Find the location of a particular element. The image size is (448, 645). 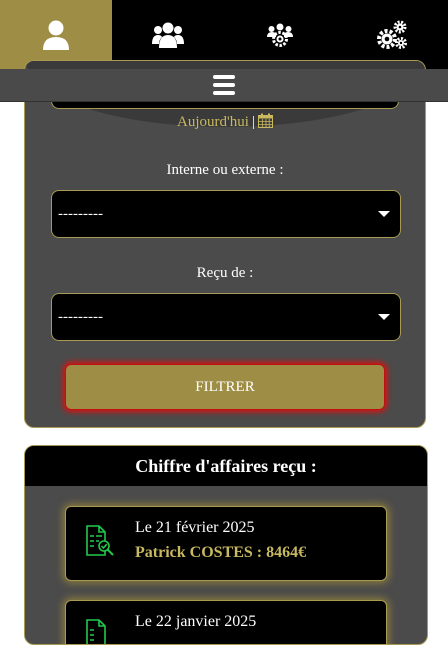

today-link: Aujourd'hui is located at coordinates (213, 122).